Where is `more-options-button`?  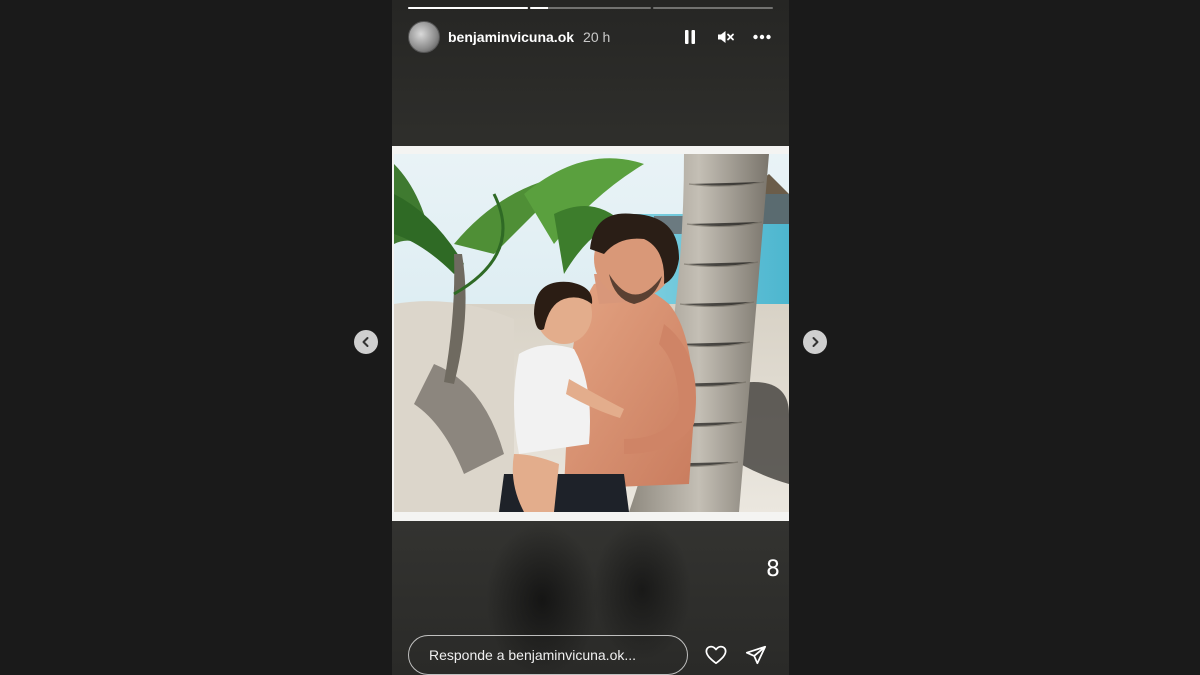
more-options-button is located at coordinates (762, 37).